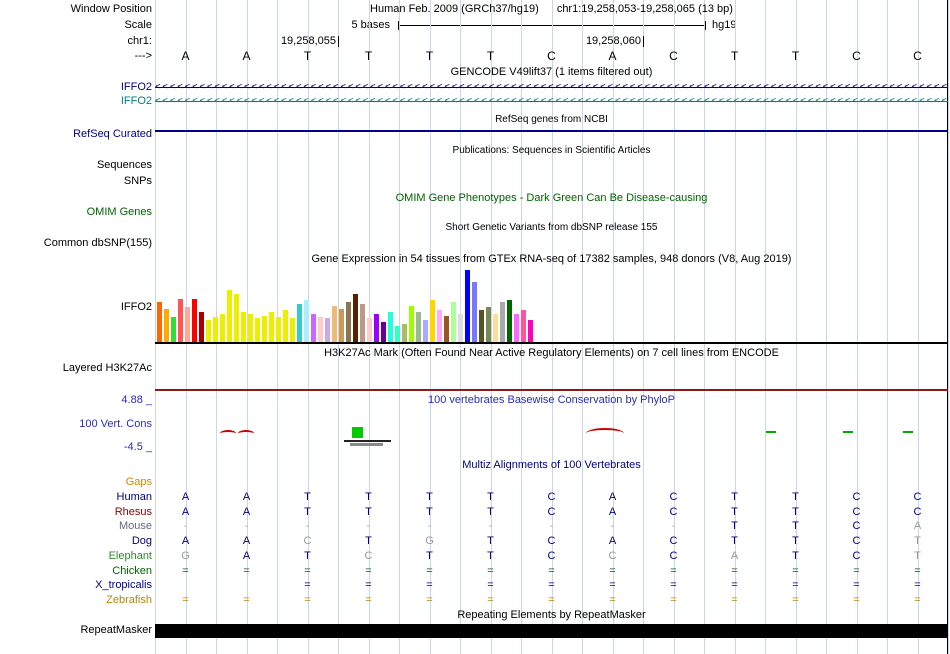 The width and height of the screenshot is (950, 654). Describe the element at coordinates (76, 512) in the screenshot. I see `multiz-row-label: Rhesus` at that location.